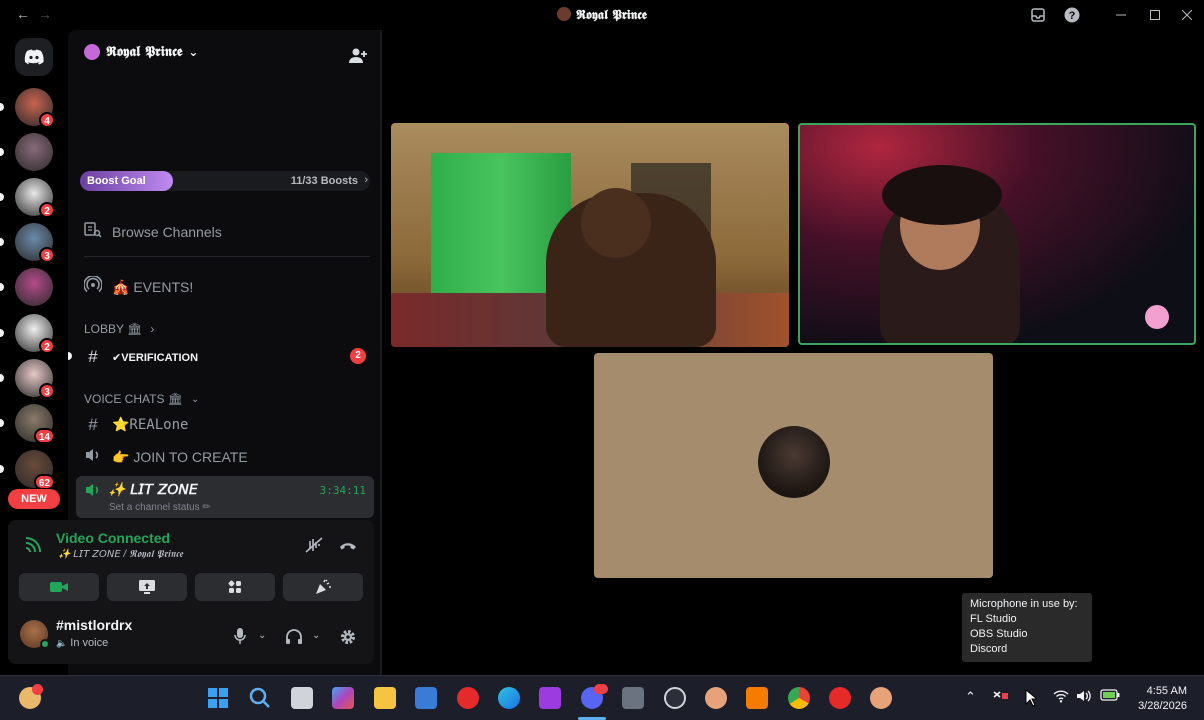  What do you see at coordinates (225, 425) in the screenshot?
I see `channel-realone: # ⭐REALone` at bounding box center [225, 425].